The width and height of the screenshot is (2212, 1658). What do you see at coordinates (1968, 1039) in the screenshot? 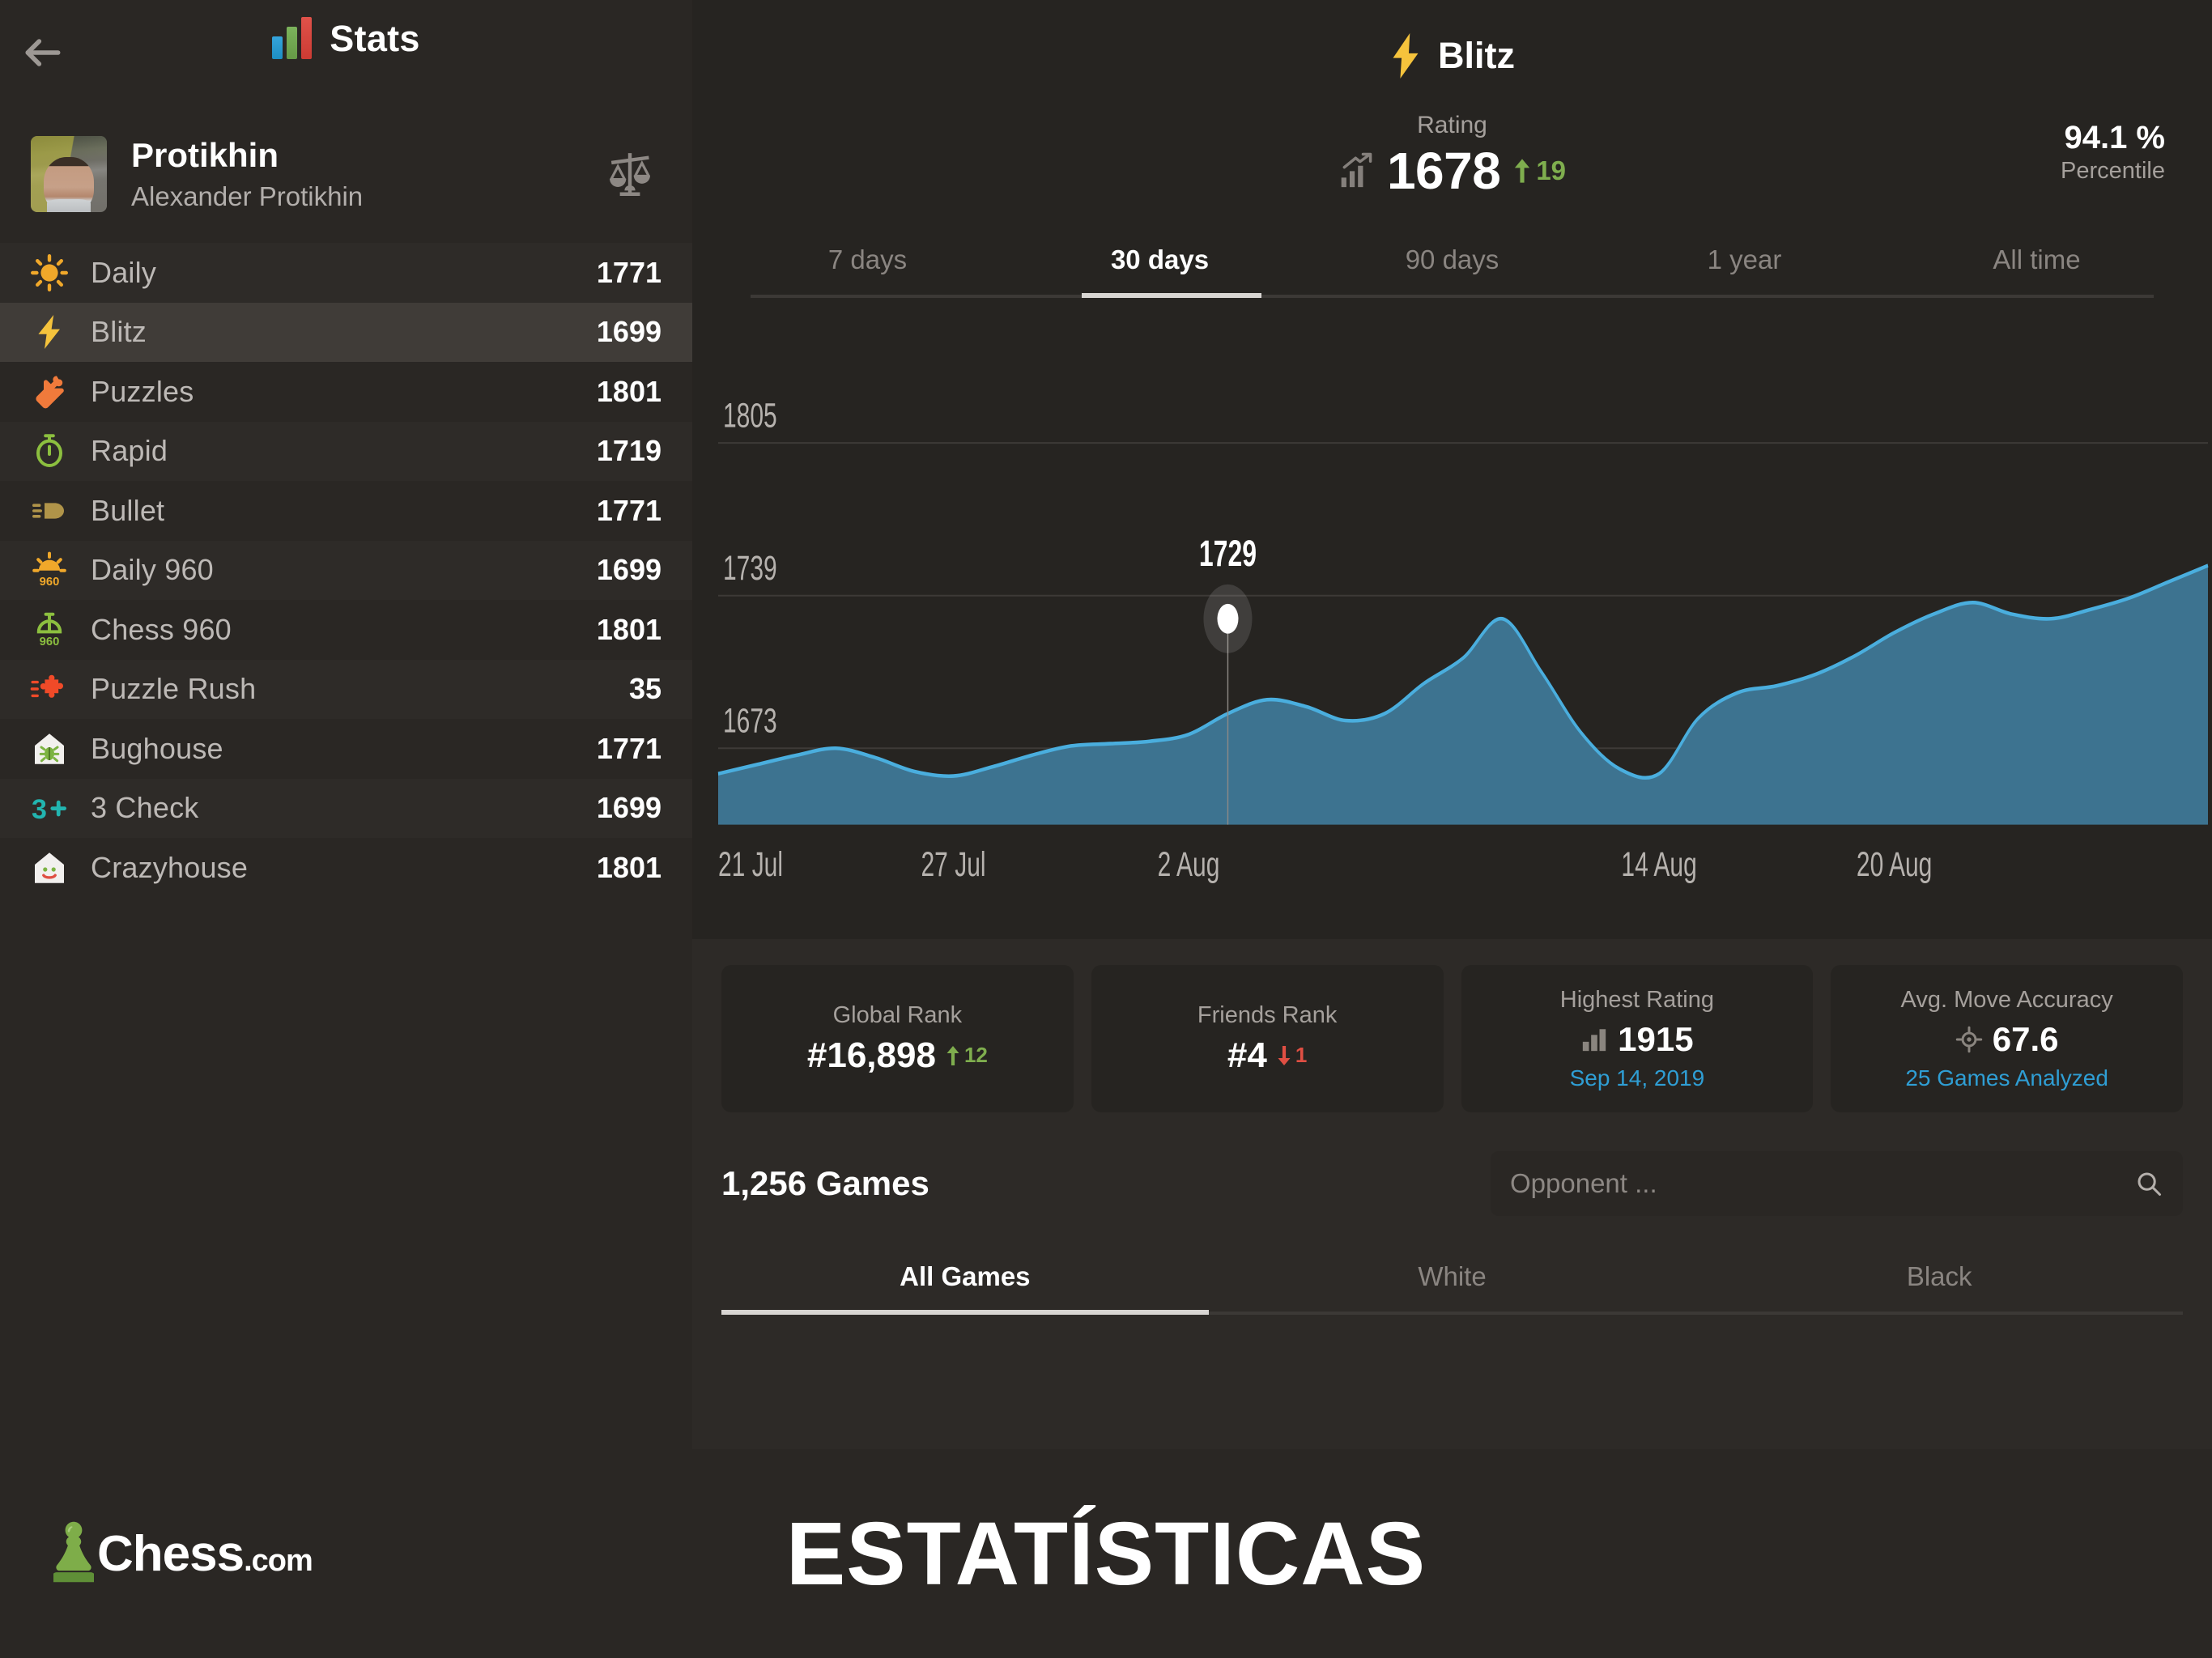
I see `target-icon` at bounding box center [1968, 1039].